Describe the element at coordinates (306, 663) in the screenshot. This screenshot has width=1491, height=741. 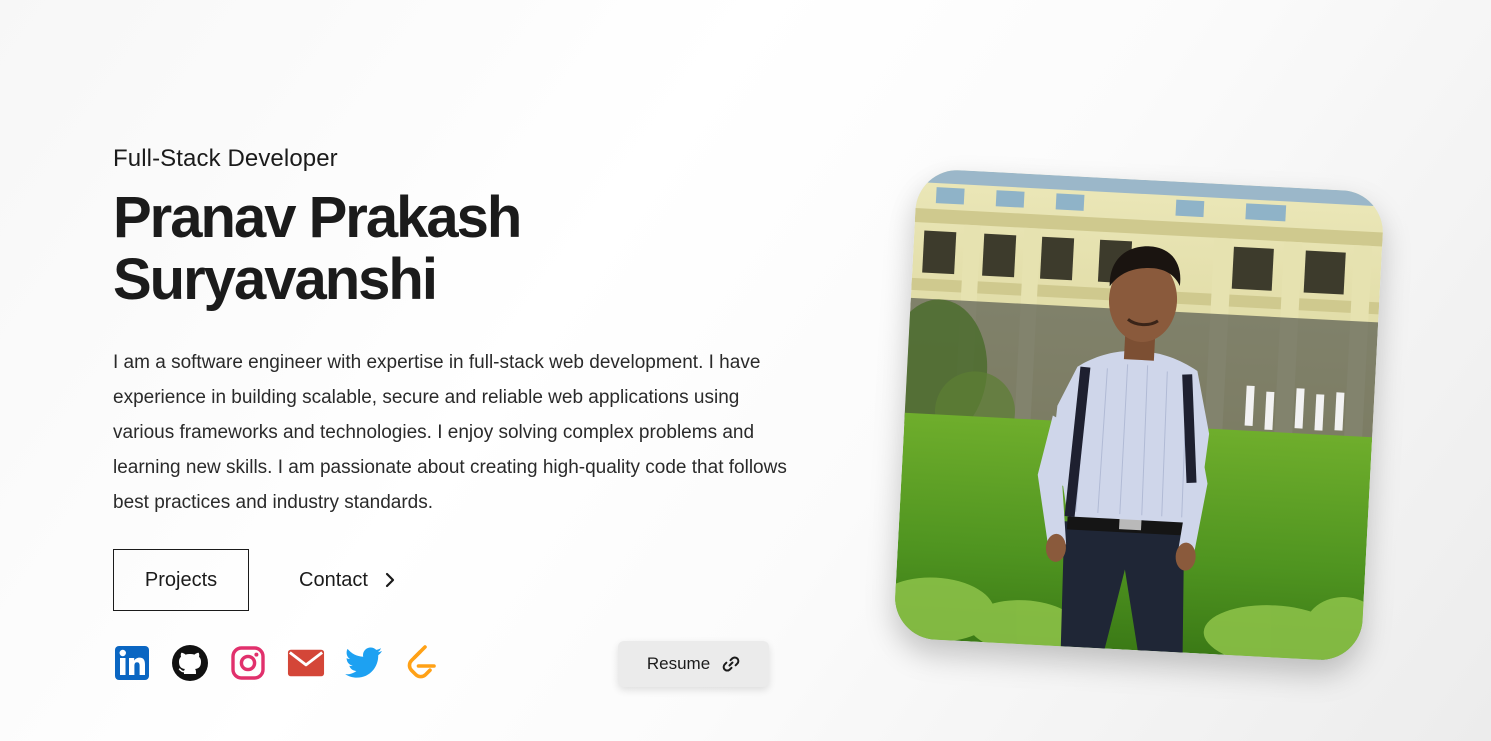
I see `email-icon` at that location.